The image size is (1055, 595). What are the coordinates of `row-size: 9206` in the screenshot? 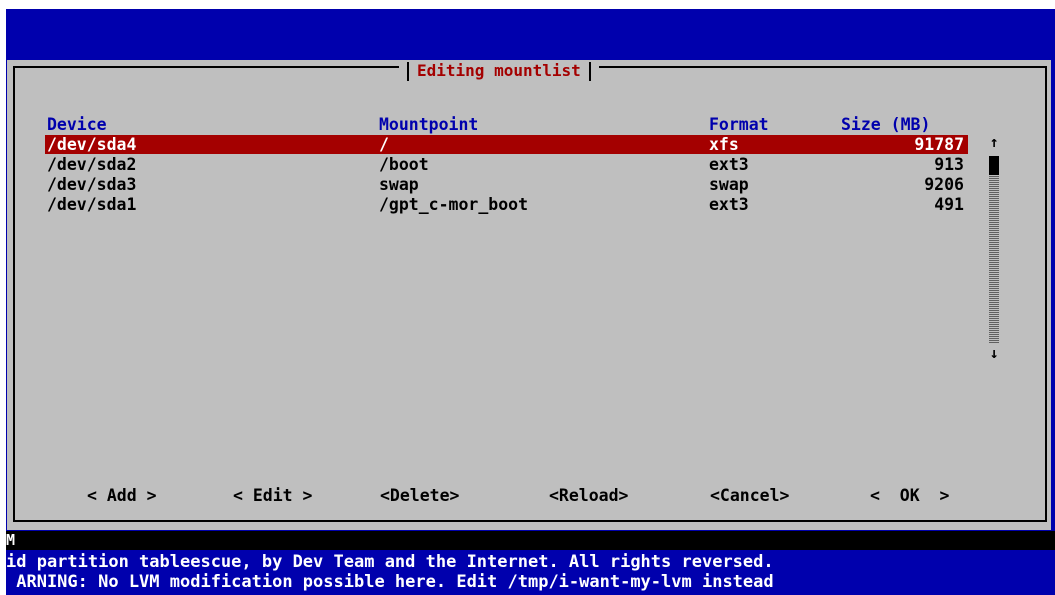 It's located at (944, 184).